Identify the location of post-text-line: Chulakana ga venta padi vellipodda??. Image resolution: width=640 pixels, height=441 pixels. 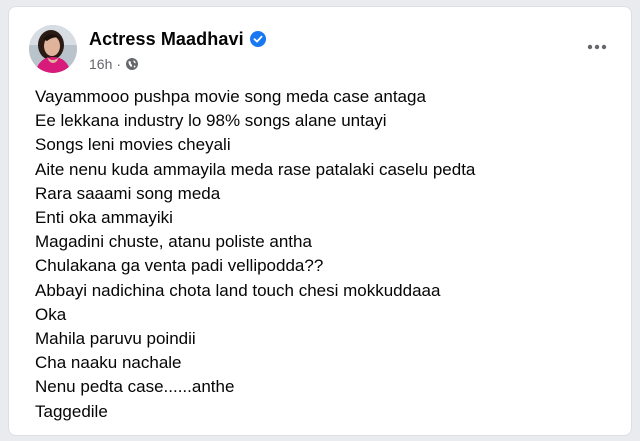
(179, 266).